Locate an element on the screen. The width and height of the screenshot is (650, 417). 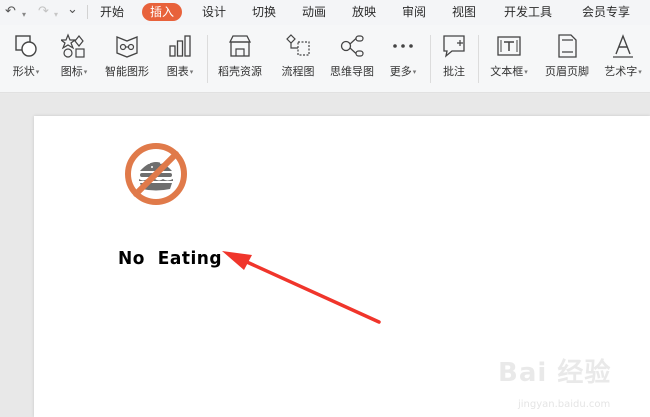
tab-membership: 会员专享 is located at coordinates (606, 12).